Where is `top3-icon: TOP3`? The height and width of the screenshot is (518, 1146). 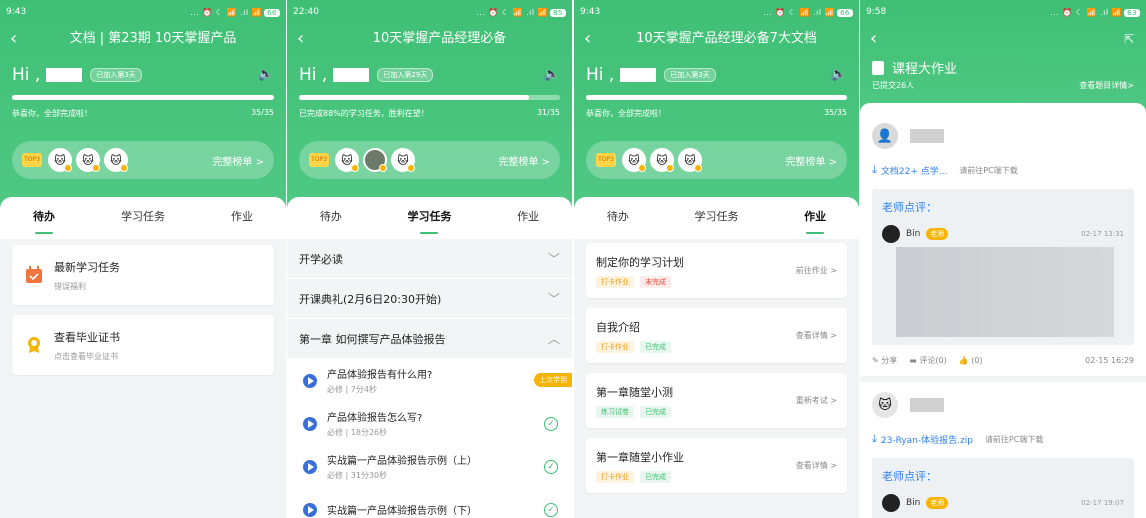
top3-icon: TOP3 is located at coordinates (606, 160).